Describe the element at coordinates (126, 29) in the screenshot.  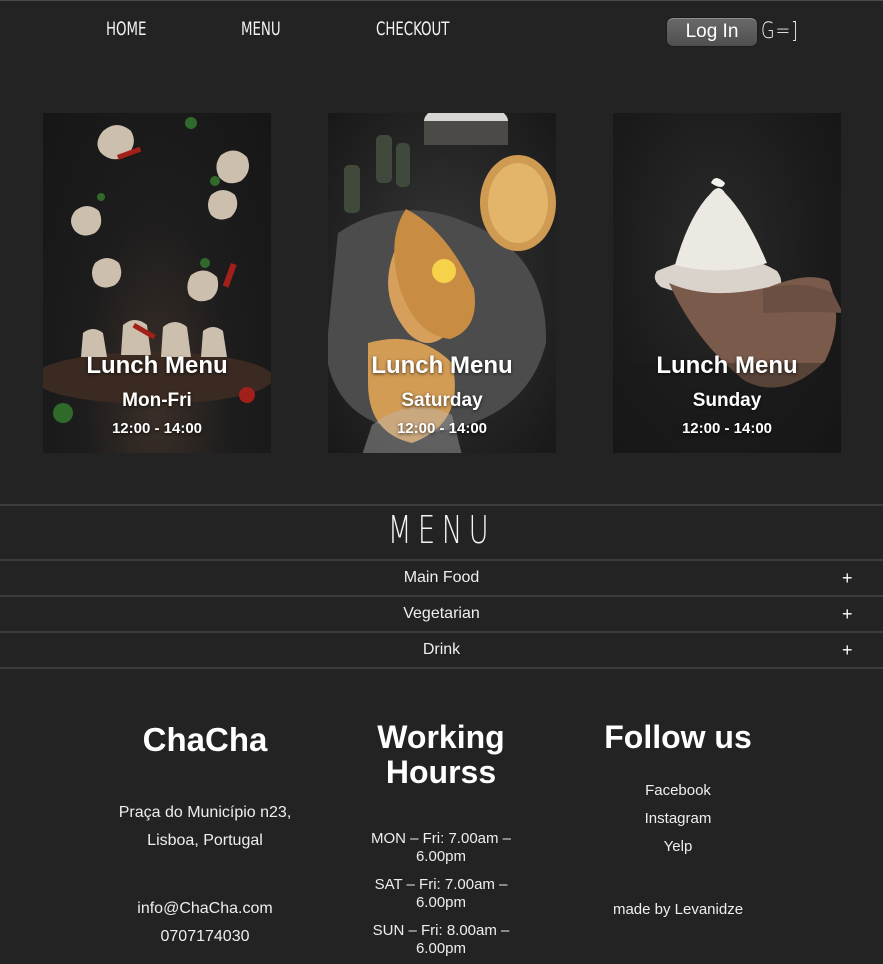
I see `nav-home-link: HOME` at that location.